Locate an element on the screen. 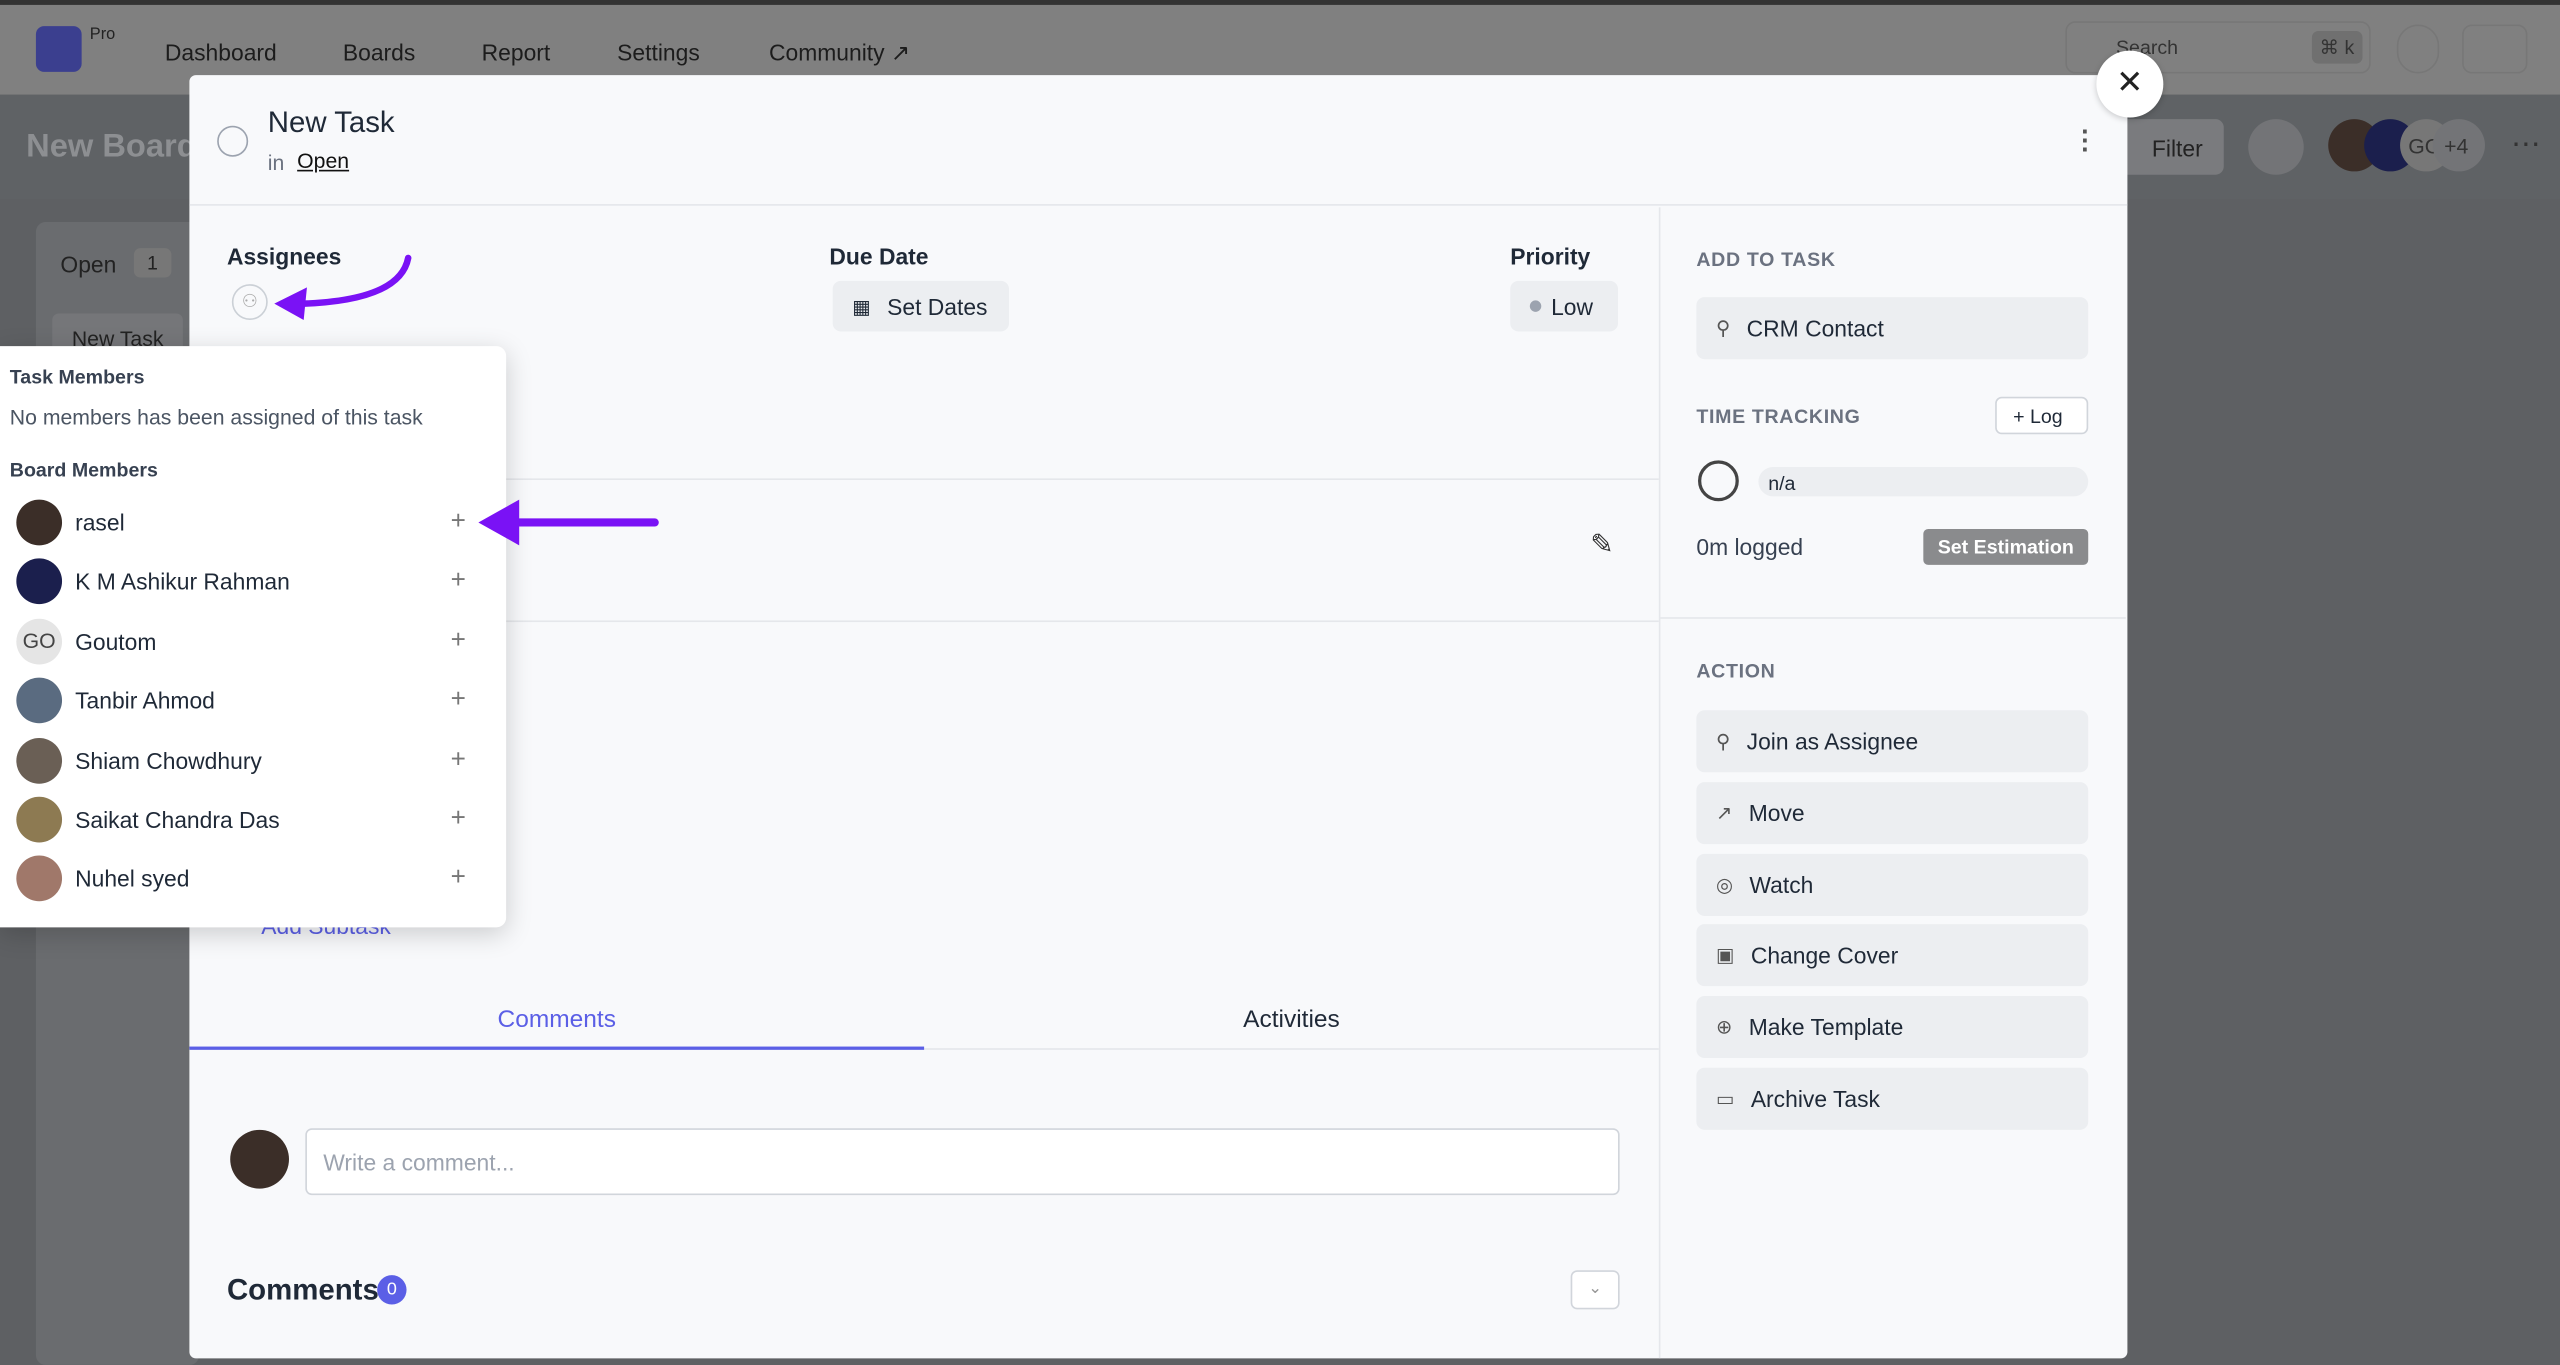  annotation-arrows is located at coordinates (466, 400).